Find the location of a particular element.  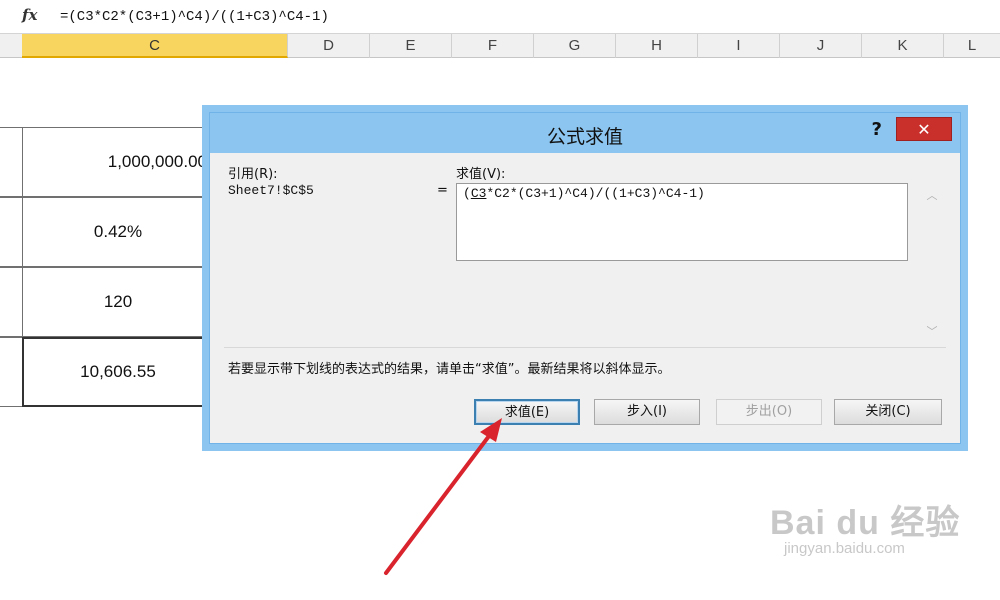

watermark-logo: Bai du 经验 jingyan.baidu.com is located at coordinates (865, 526).